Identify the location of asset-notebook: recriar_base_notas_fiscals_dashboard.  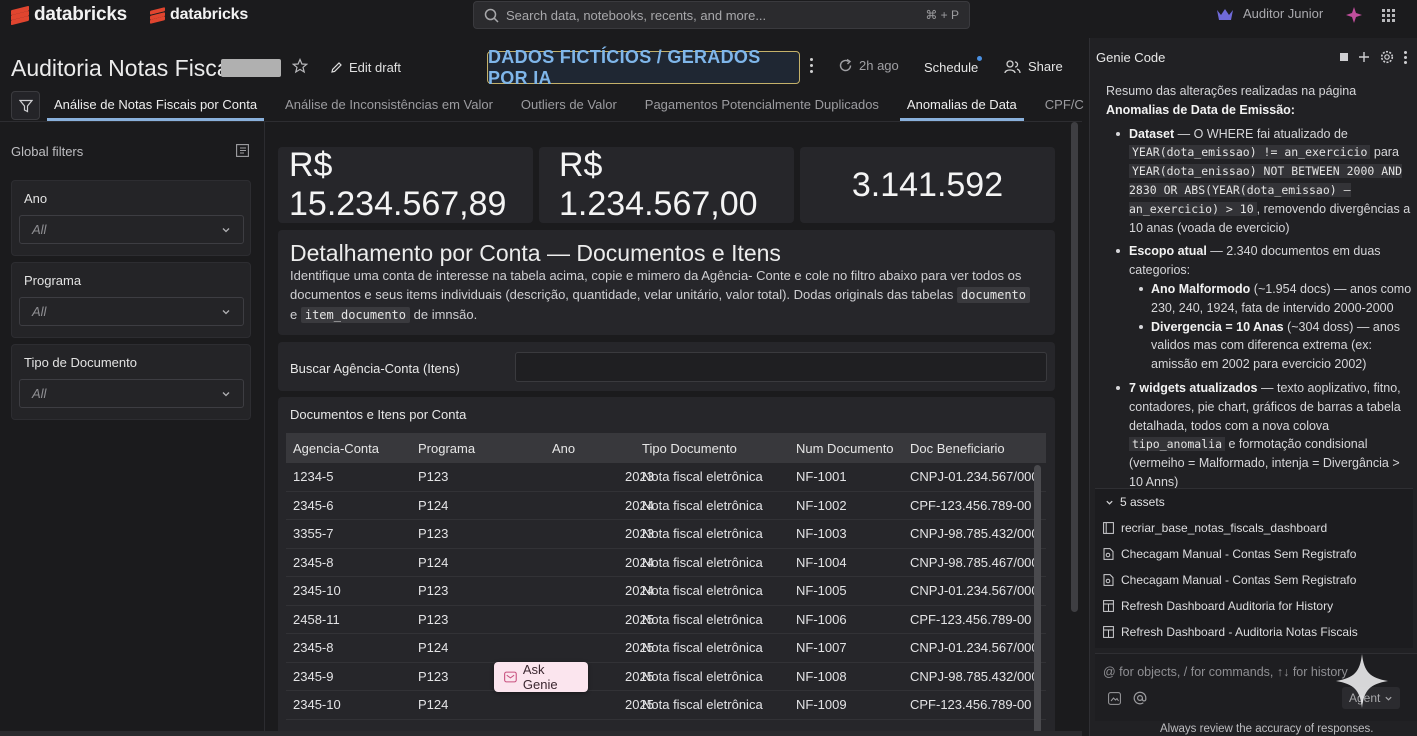
(1215, 528).